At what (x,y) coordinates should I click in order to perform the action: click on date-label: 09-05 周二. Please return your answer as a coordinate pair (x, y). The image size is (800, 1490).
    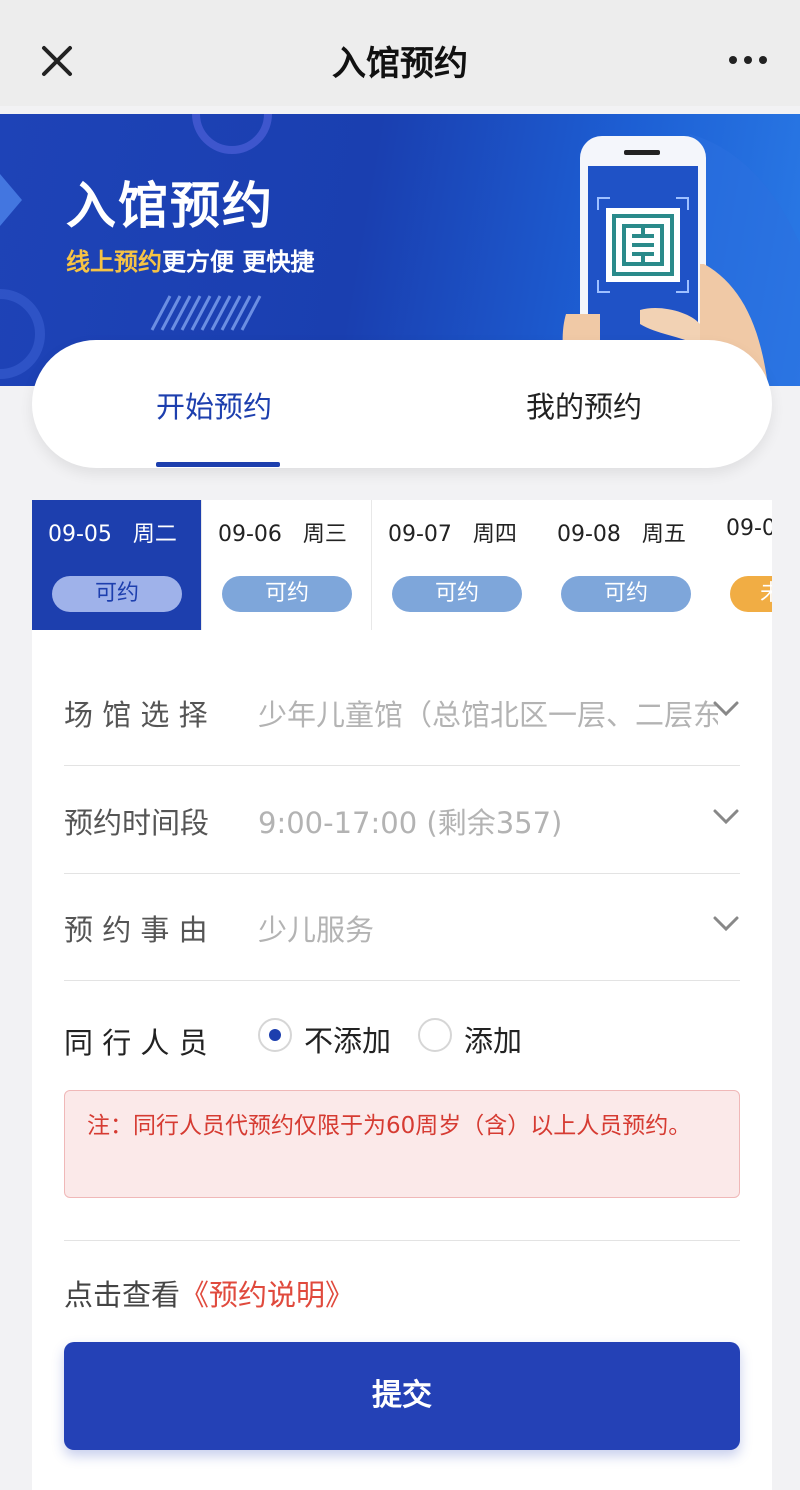
    Looking at the image, I should click on (112, 534).